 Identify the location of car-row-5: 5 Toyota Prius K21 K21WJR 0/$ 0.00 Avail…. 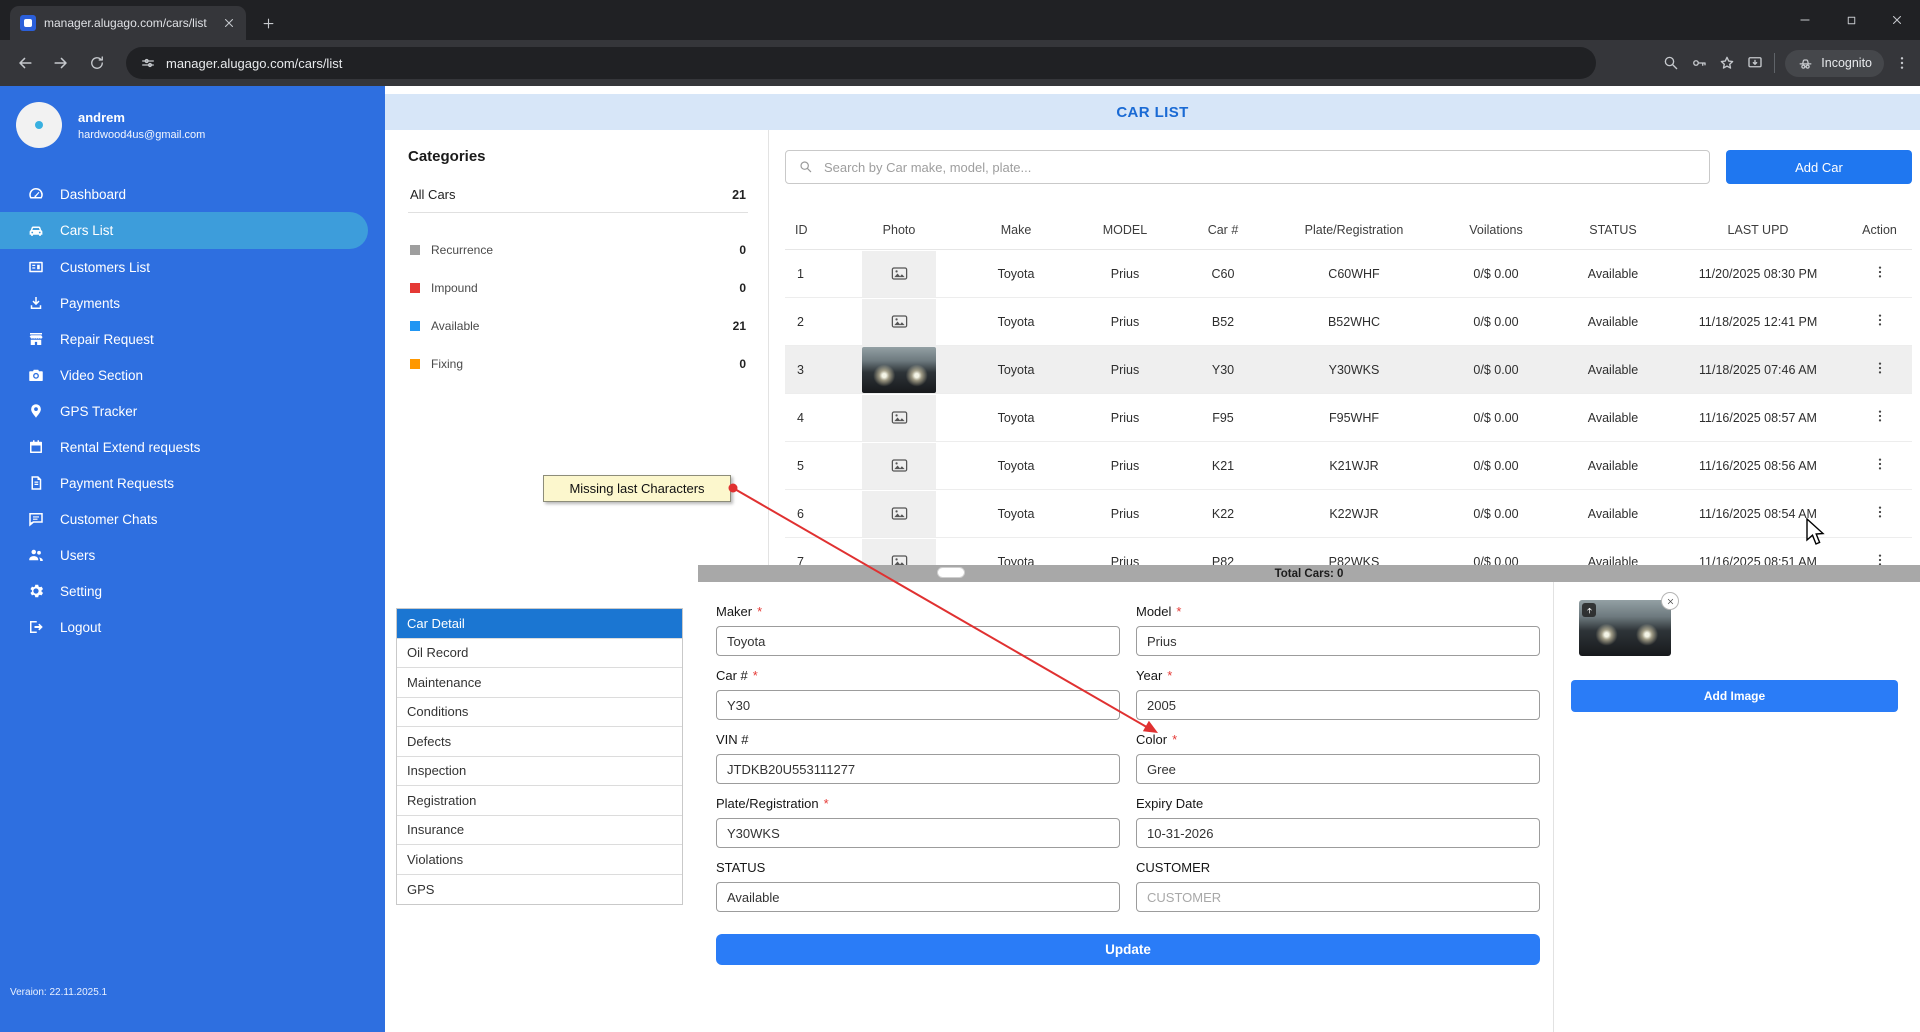
(1348, 466).